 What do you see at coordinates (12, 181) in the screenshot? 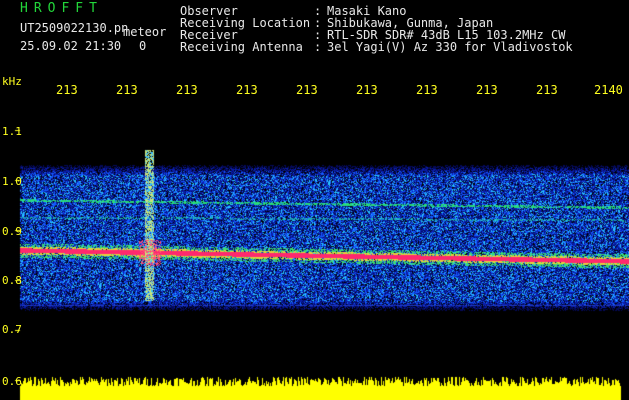
I see `y-tick-label: 1.0` at bounding box center [12, 181].